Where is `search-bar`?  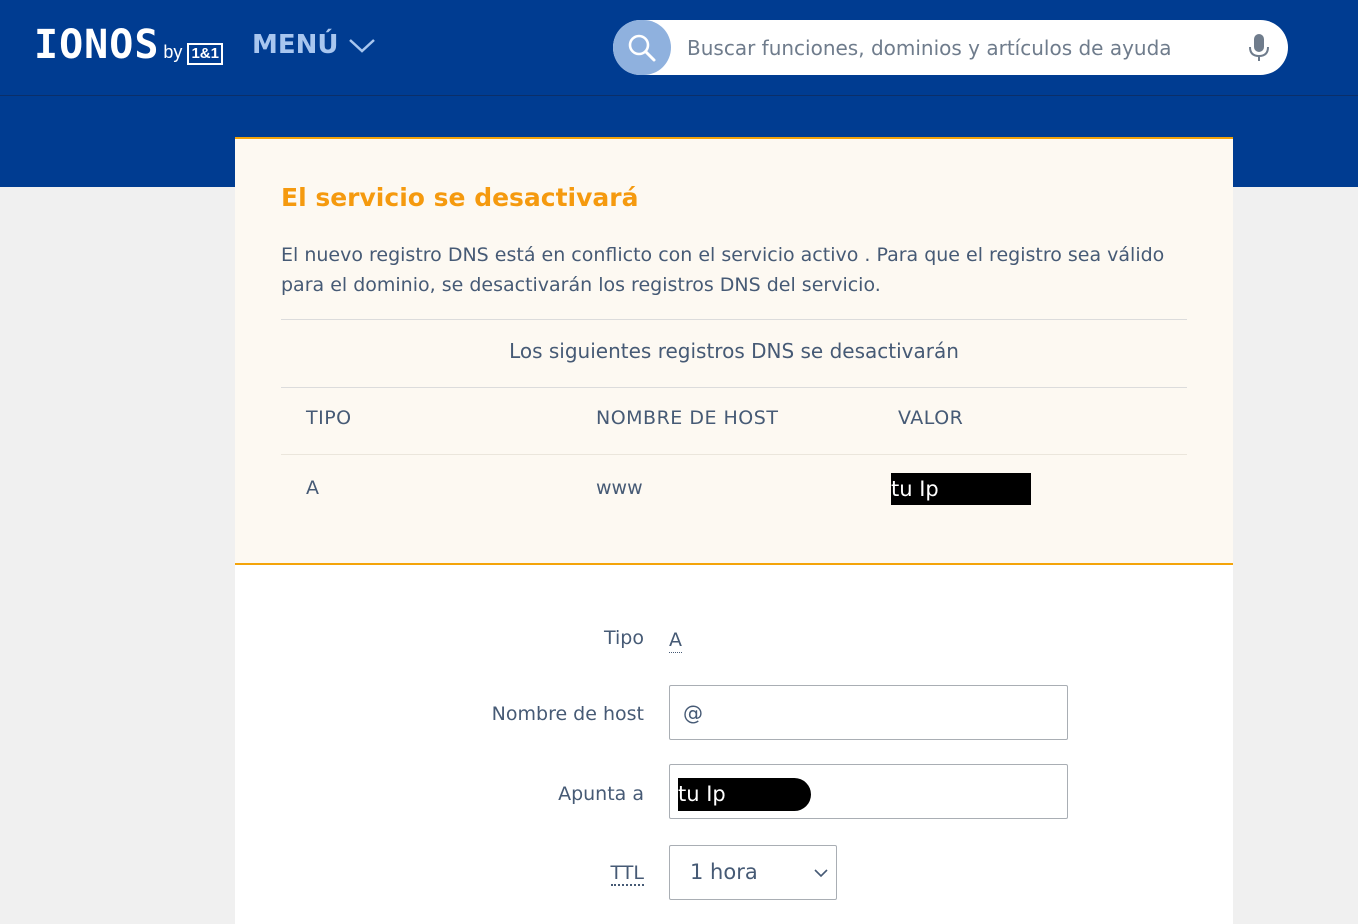 search-bar is located at coordinates (950, 47).